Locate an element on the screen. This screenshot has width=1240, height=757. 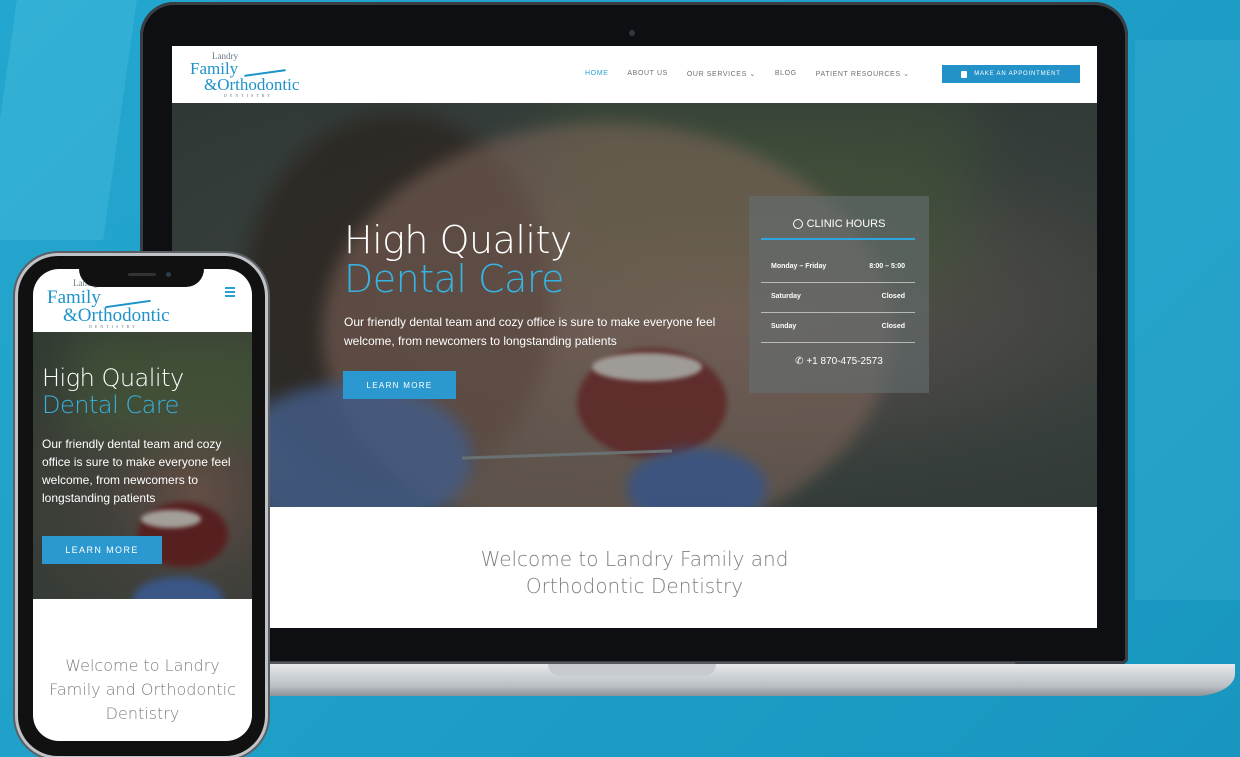
phone-camera is located at coordinates (168, 274).